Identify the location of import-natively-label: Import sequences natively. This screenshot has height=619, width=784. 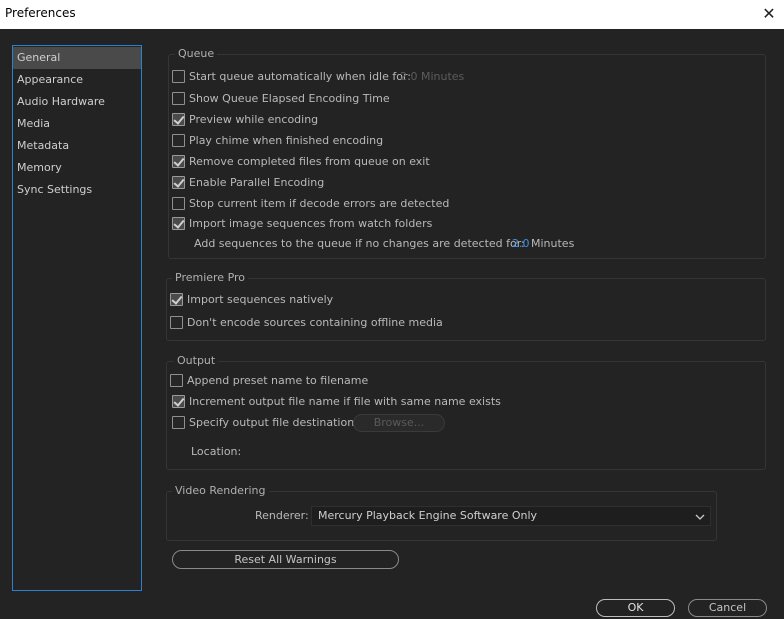
(260, 299).